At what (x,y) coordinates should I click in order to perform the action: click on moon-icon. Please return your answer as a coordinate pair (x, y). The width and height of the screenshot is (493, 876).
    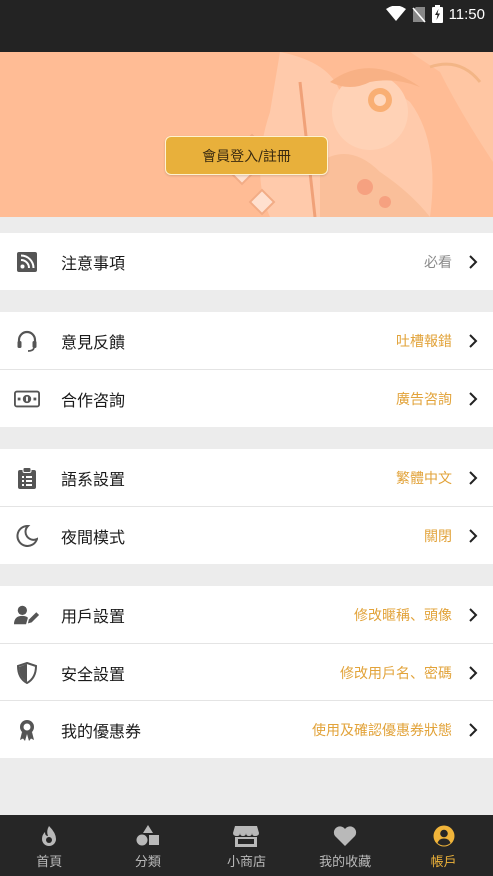
    Looking at the image, I should click on (27, 536).